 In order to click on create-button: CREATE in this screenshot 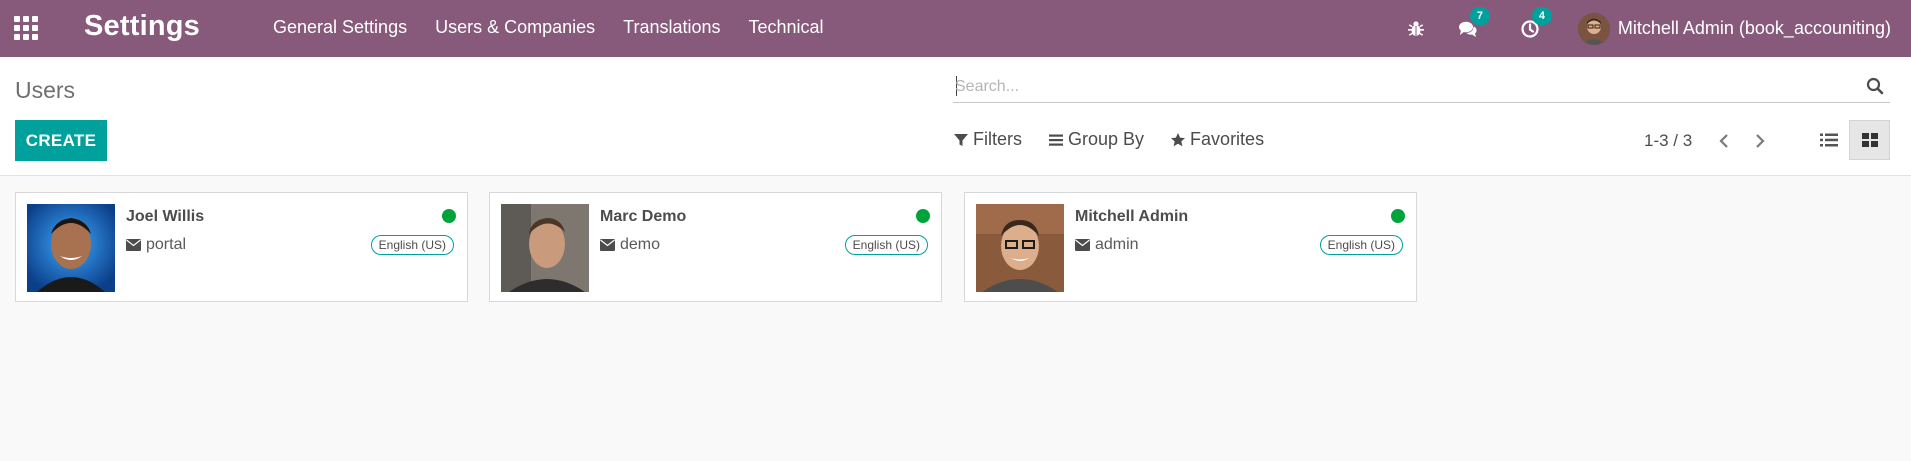, I will do `click(61, 140)`.